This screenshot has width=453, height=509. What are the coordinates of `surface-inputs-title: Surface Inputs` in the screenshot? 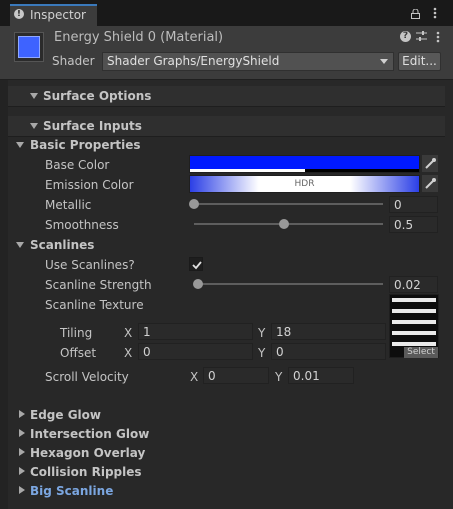 It's located at (92, 126).